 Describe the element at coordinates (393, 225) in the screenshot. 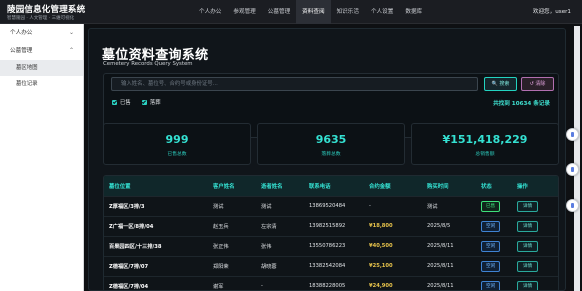

I see `cell-amount: ¥18,800` at that location.